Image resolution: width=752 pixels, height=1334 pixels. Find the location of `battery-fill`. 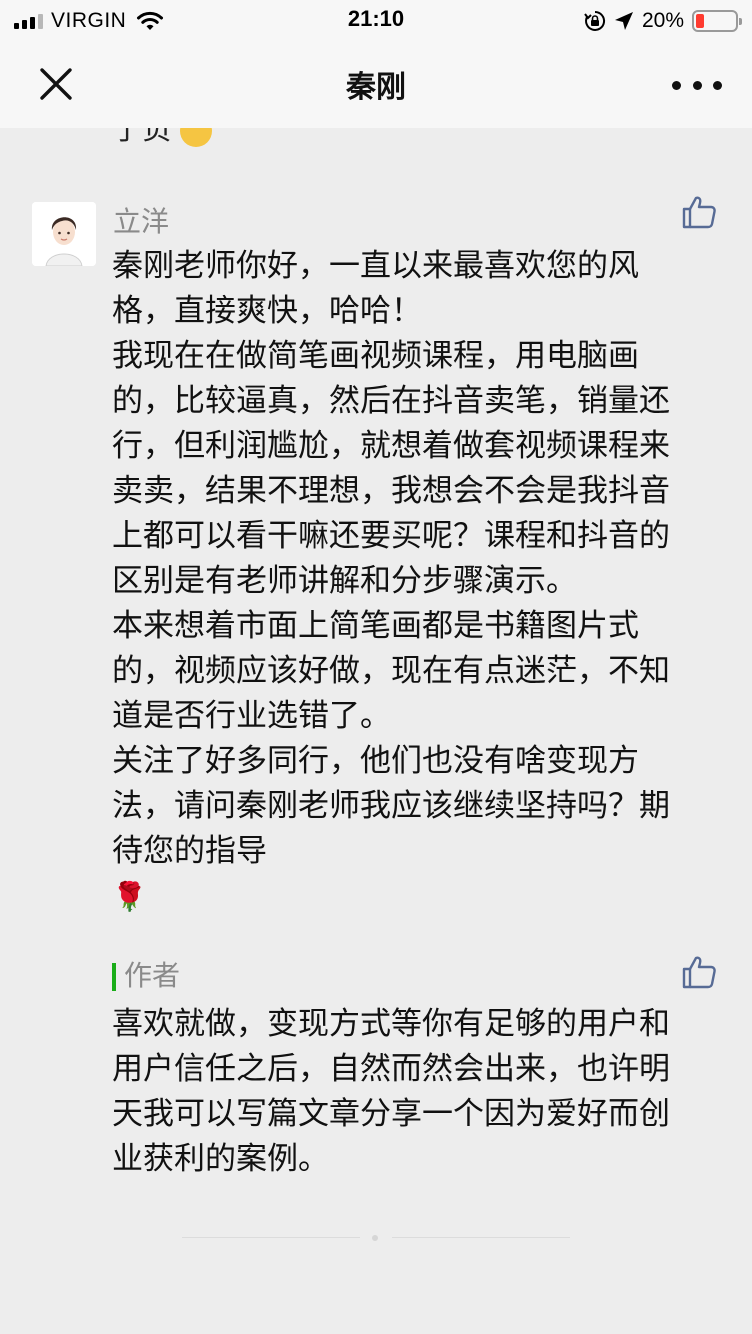

battery-fill is located at coordinates (700, 21).